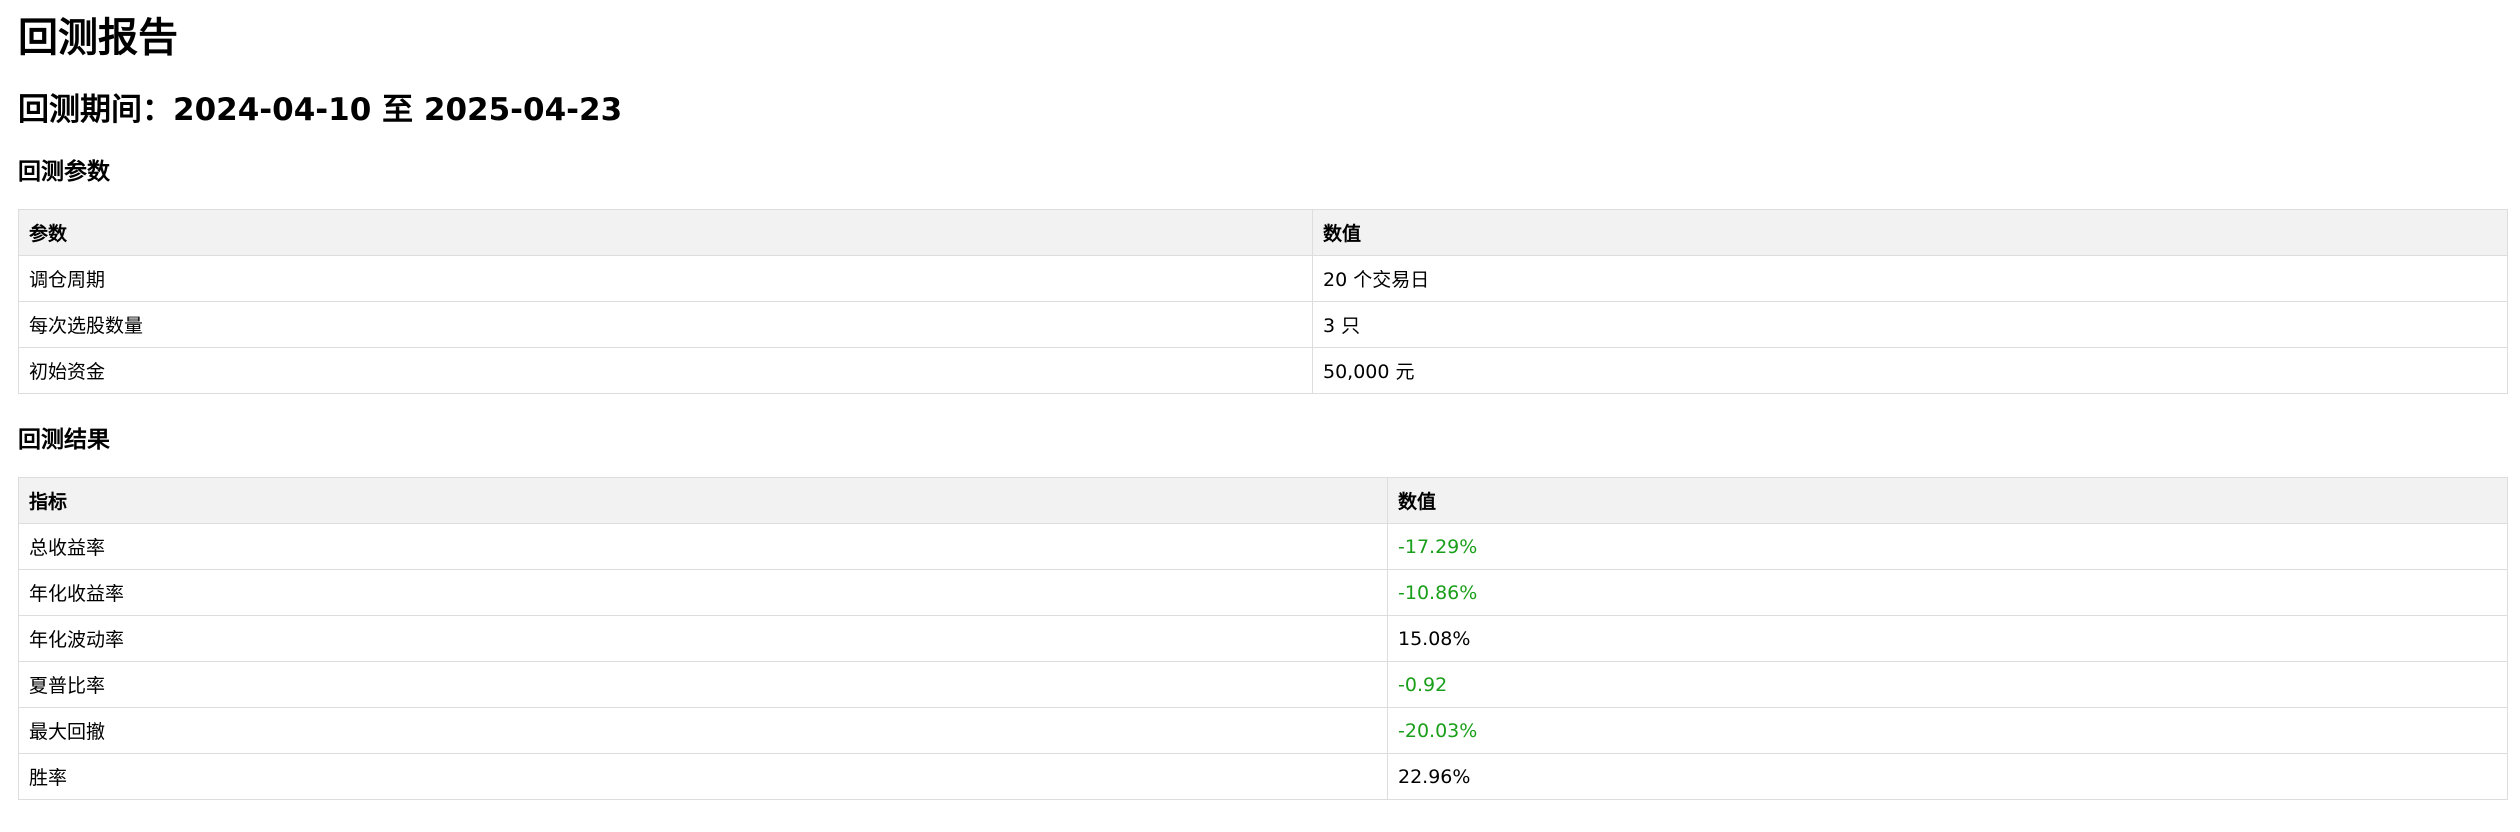  I want to click on table-row: 胜率 22.96%, so click(1263, 776).